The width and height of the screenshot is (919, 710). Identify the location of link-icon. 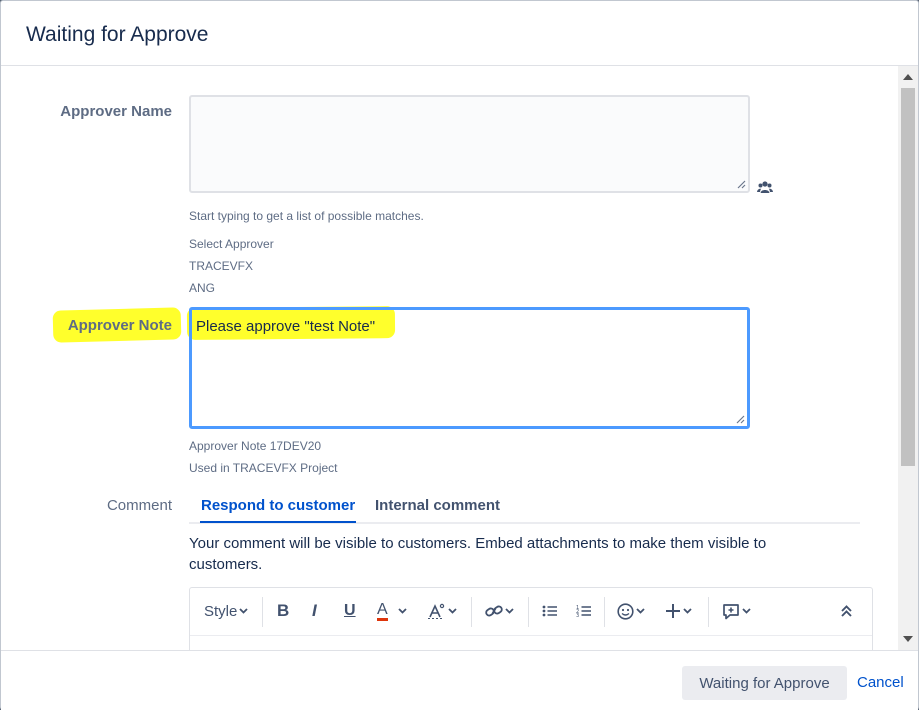
(494, 611).